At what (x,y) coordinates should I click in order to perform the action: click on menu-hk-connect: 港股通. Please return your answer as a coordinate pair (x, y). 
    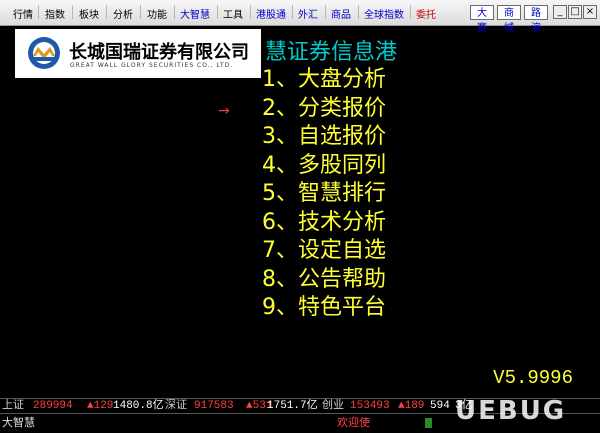
    Looking at the image, I should click on (271, 13).